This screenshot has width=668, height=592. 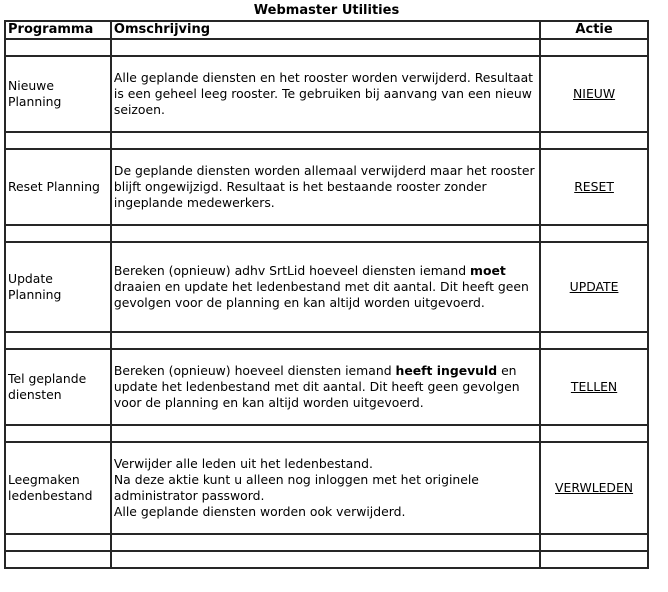 I want to click on action-cell: NIEUW, so click(x=594, y=94).